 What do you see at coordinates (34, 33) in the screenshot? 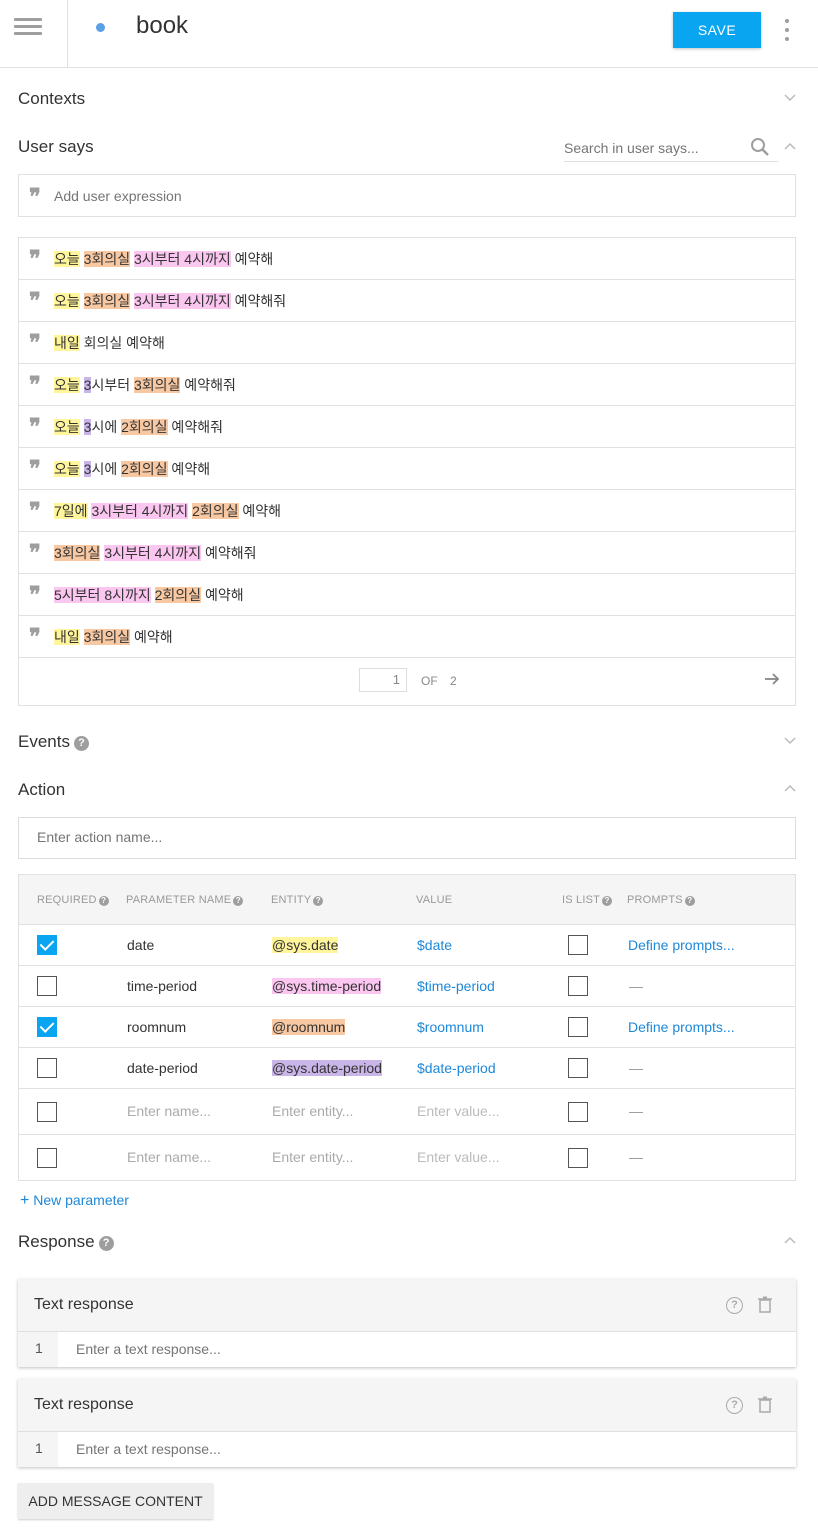
I see `menu-icon` at bounding box center [34, 33].